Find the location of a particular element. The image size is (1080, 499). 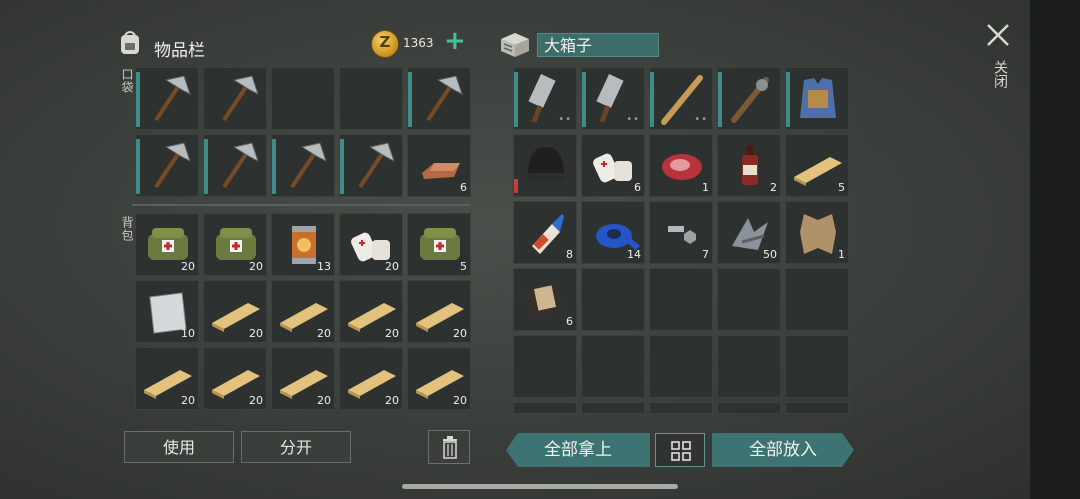

item-quantity: 14 is located at coordinates (634, 254).